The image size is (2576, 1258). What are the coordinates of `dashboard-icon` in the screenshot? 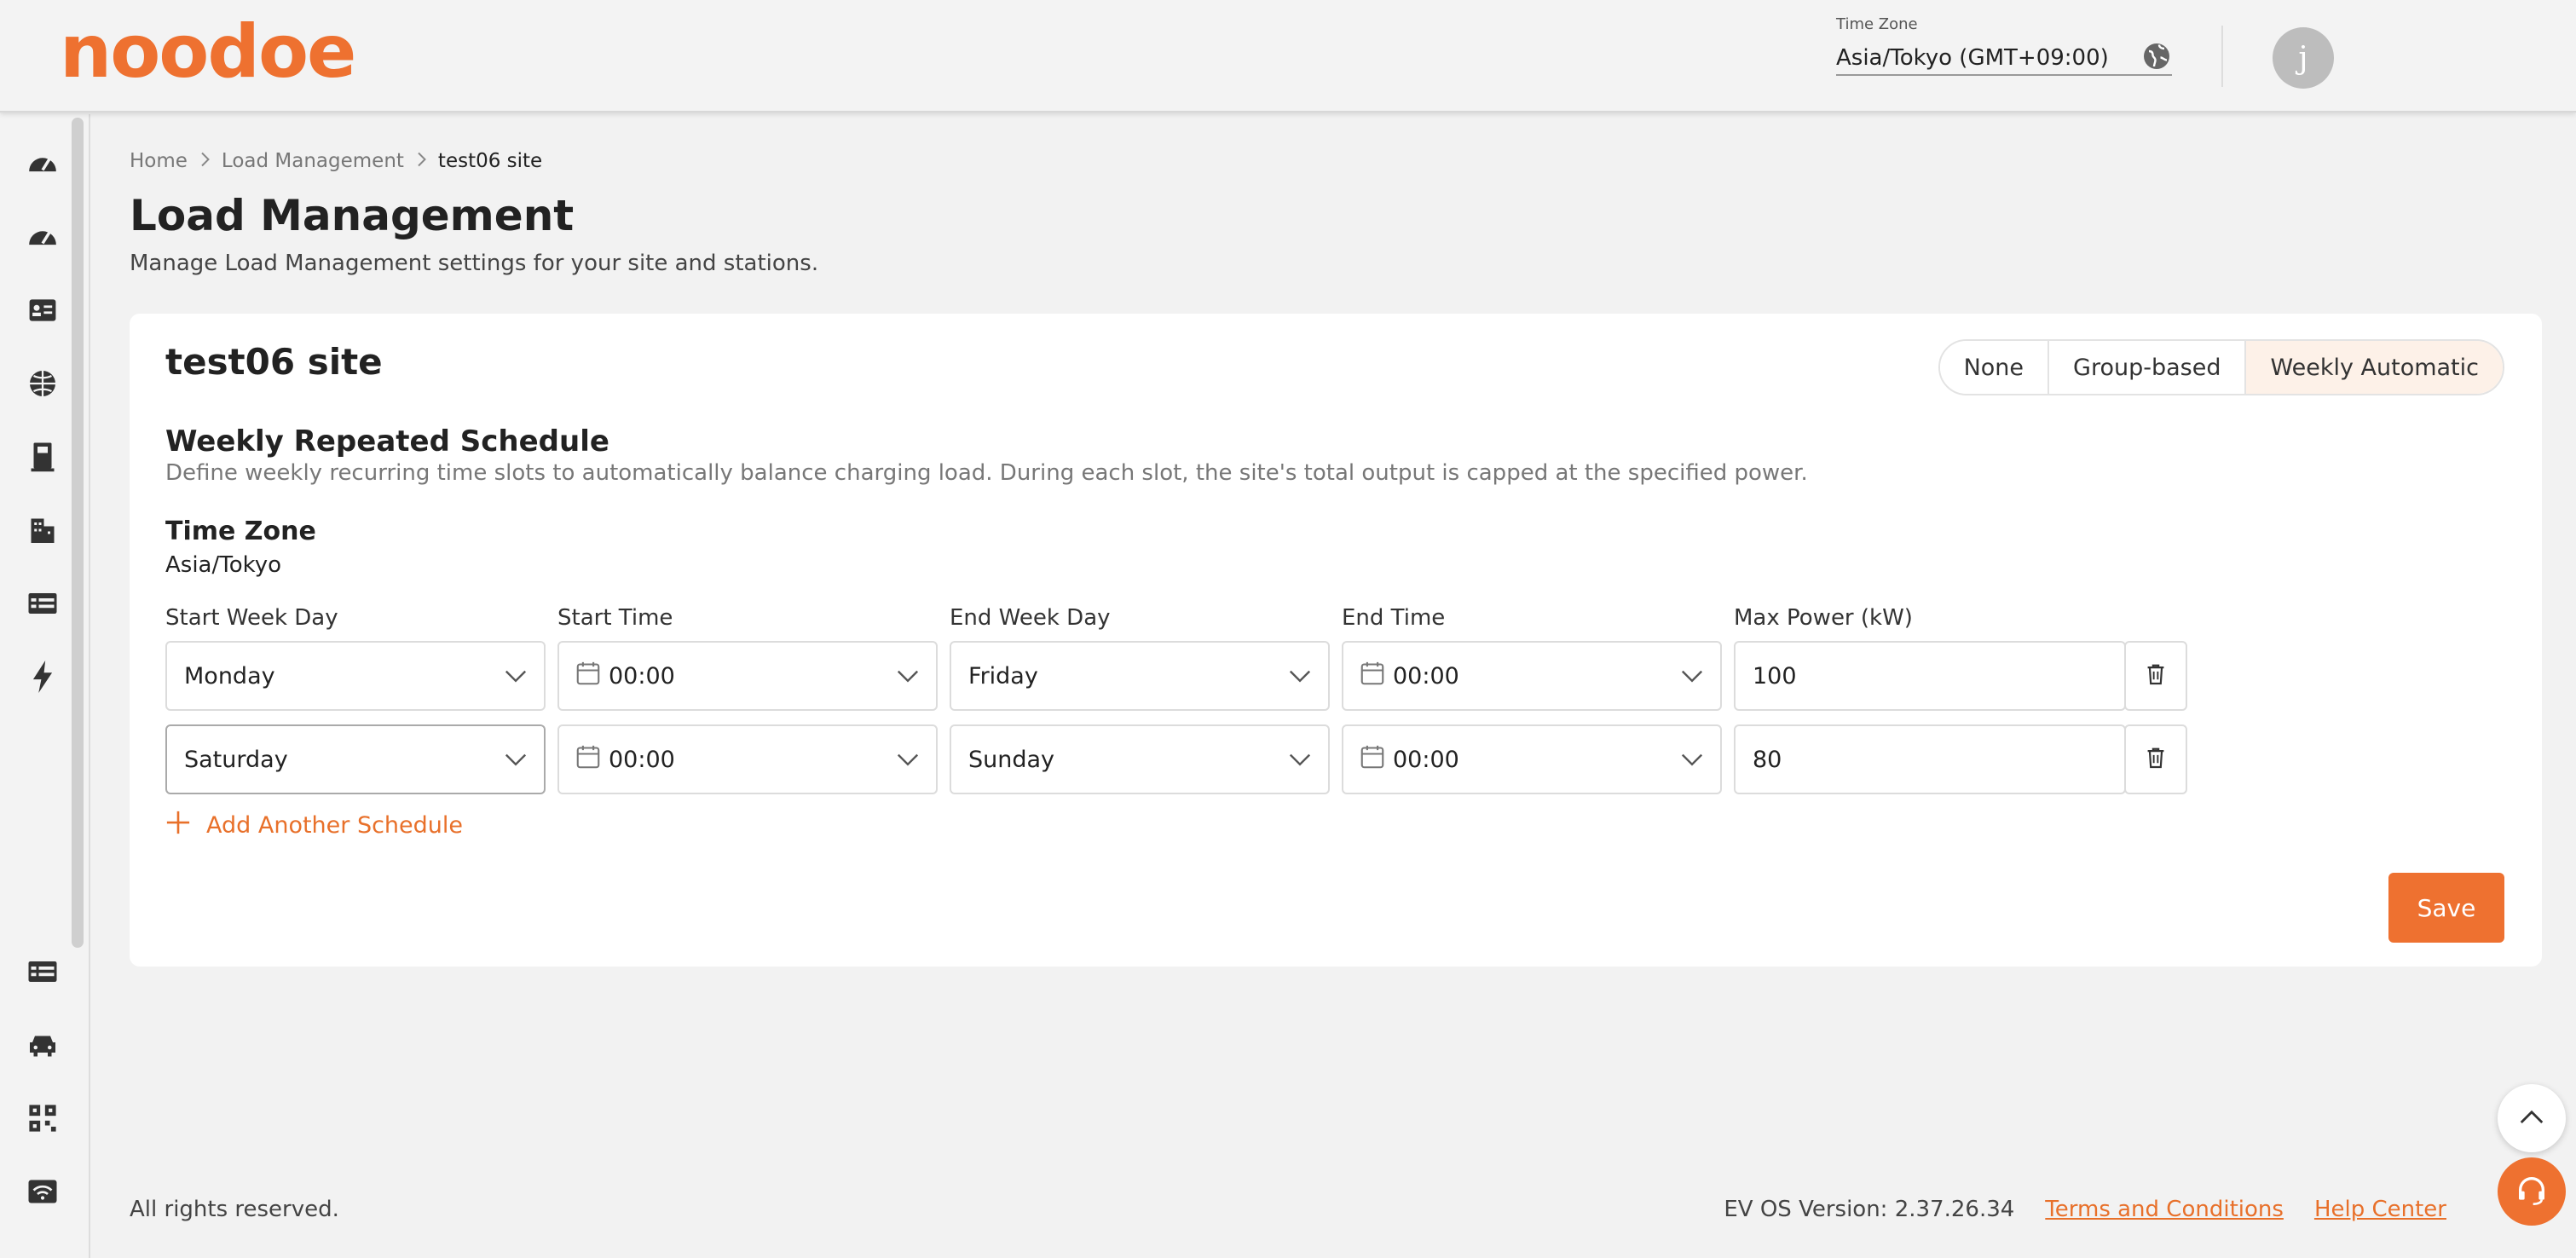 It's located at (43, 162).